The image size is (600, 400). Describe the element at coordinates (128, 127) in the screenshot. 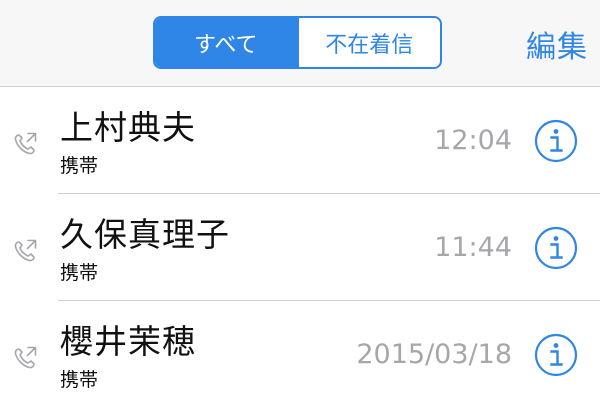

I see `contact-name: 上村典夫` at that location.